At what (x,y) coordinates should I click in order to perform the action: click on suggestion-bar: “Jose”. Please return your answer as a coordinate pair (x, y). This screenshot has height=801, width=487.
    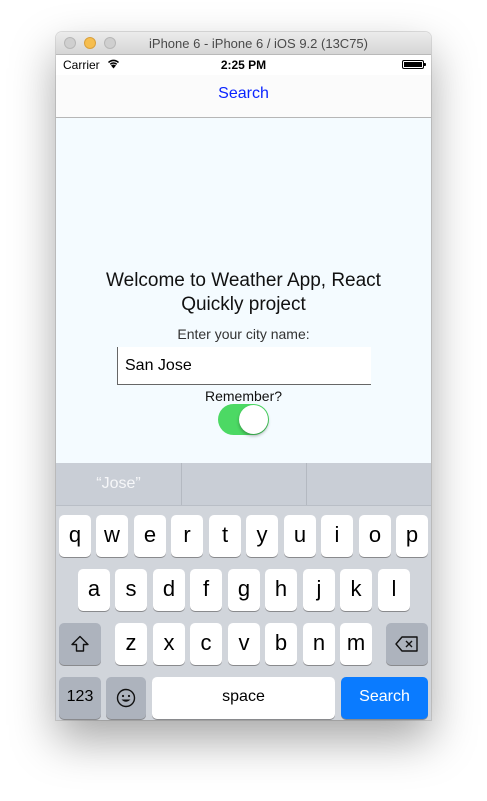
    Looking at the image, I should click on (243, 484).